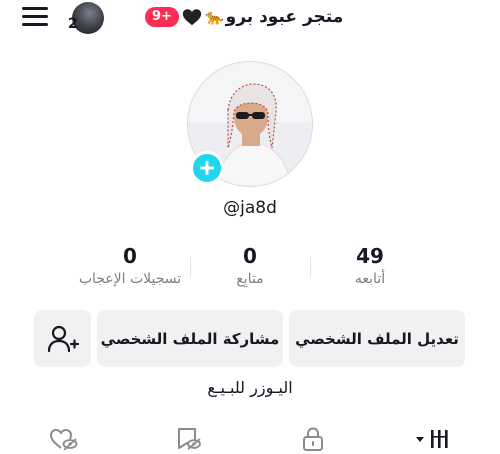  I want to click on hamburger-menu-icon, so click(35, 17).